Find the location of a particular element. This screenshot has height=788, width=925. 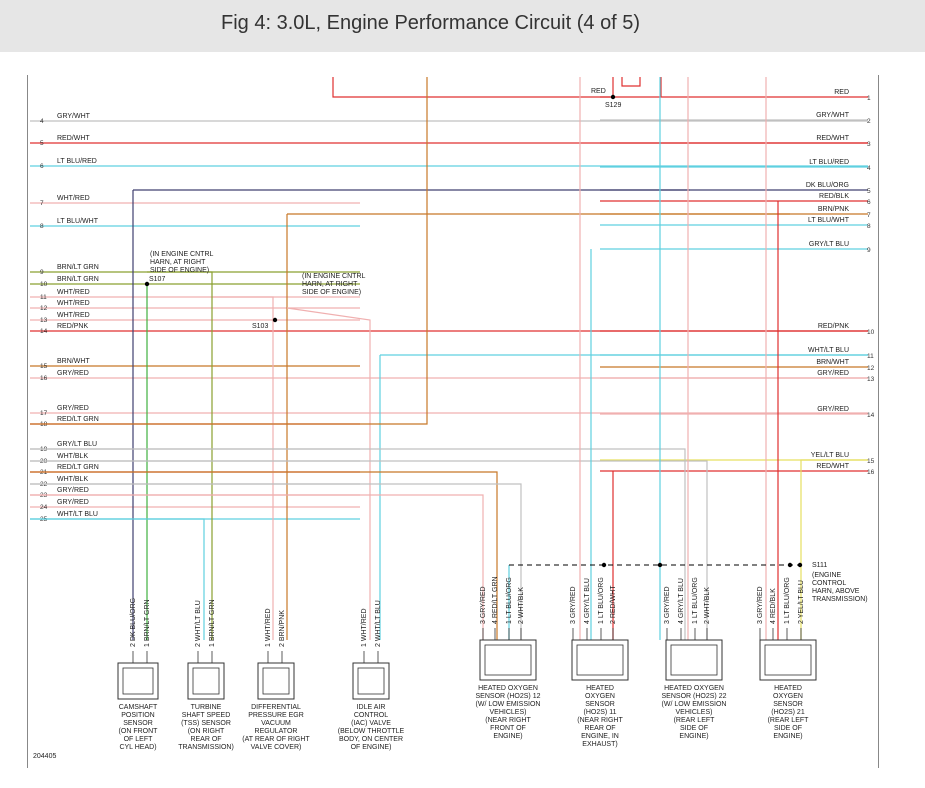

component-caption: (HO2S) 11 is located at coordinates (600, 712).